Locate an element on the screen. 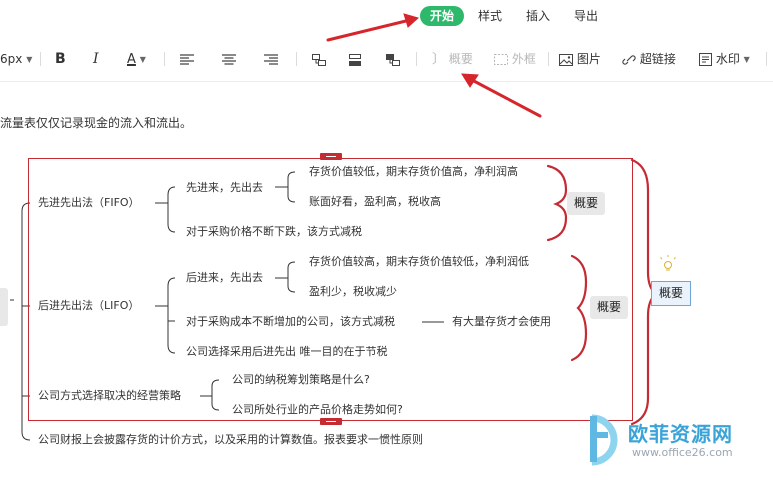  frame-resize-handle-top is located at coordinates (331, 156).